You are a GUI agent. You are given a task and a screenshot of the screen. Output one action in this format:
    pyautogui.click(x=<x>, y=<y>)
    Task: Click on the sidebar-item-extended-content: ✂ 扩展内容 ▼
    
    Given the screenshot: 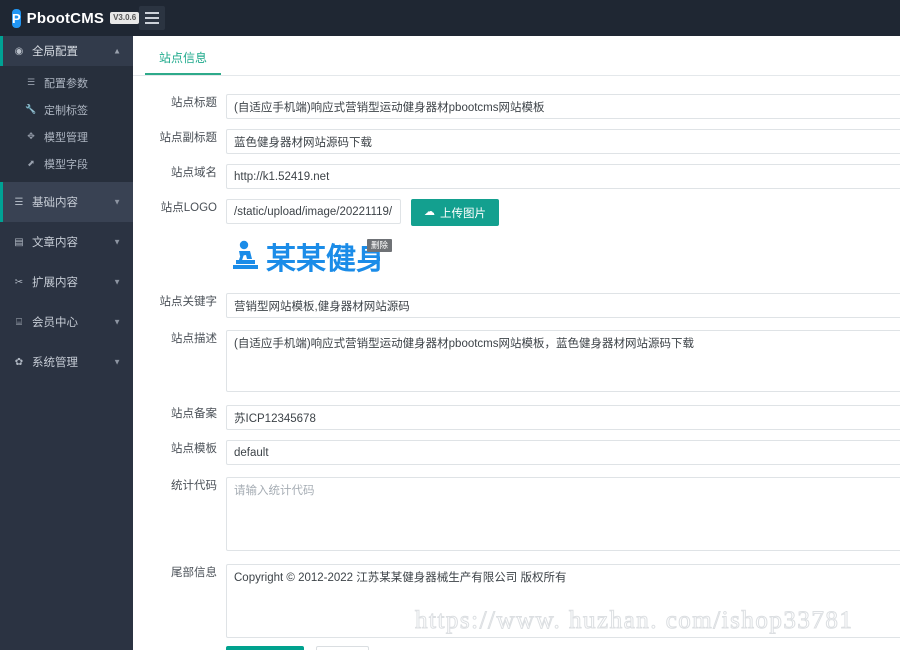 What is the action you would take?
    pyautogui.click(x=66, y=282)
    